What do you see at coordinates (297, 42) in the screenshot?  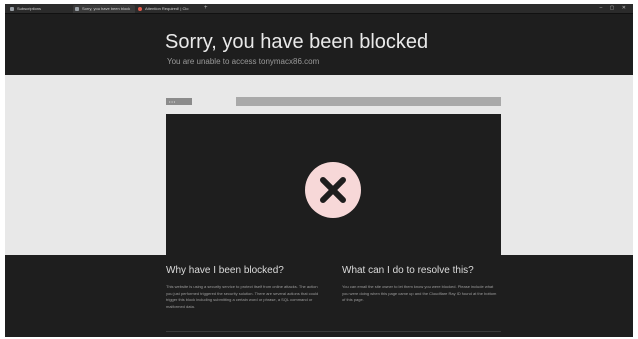 I see `page-title: Sorry, you have been blocked` at bounding box center [297, 42].